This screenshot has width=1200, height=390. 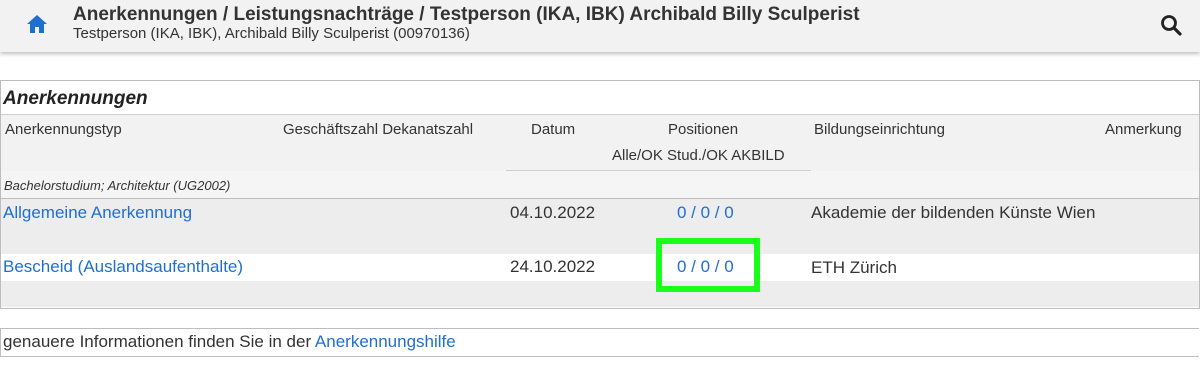 What do you see at coordinates (385, 341) in the screenshot?
I see `help-link: Anerkennungshilfe` at bounding box center [385, 341].